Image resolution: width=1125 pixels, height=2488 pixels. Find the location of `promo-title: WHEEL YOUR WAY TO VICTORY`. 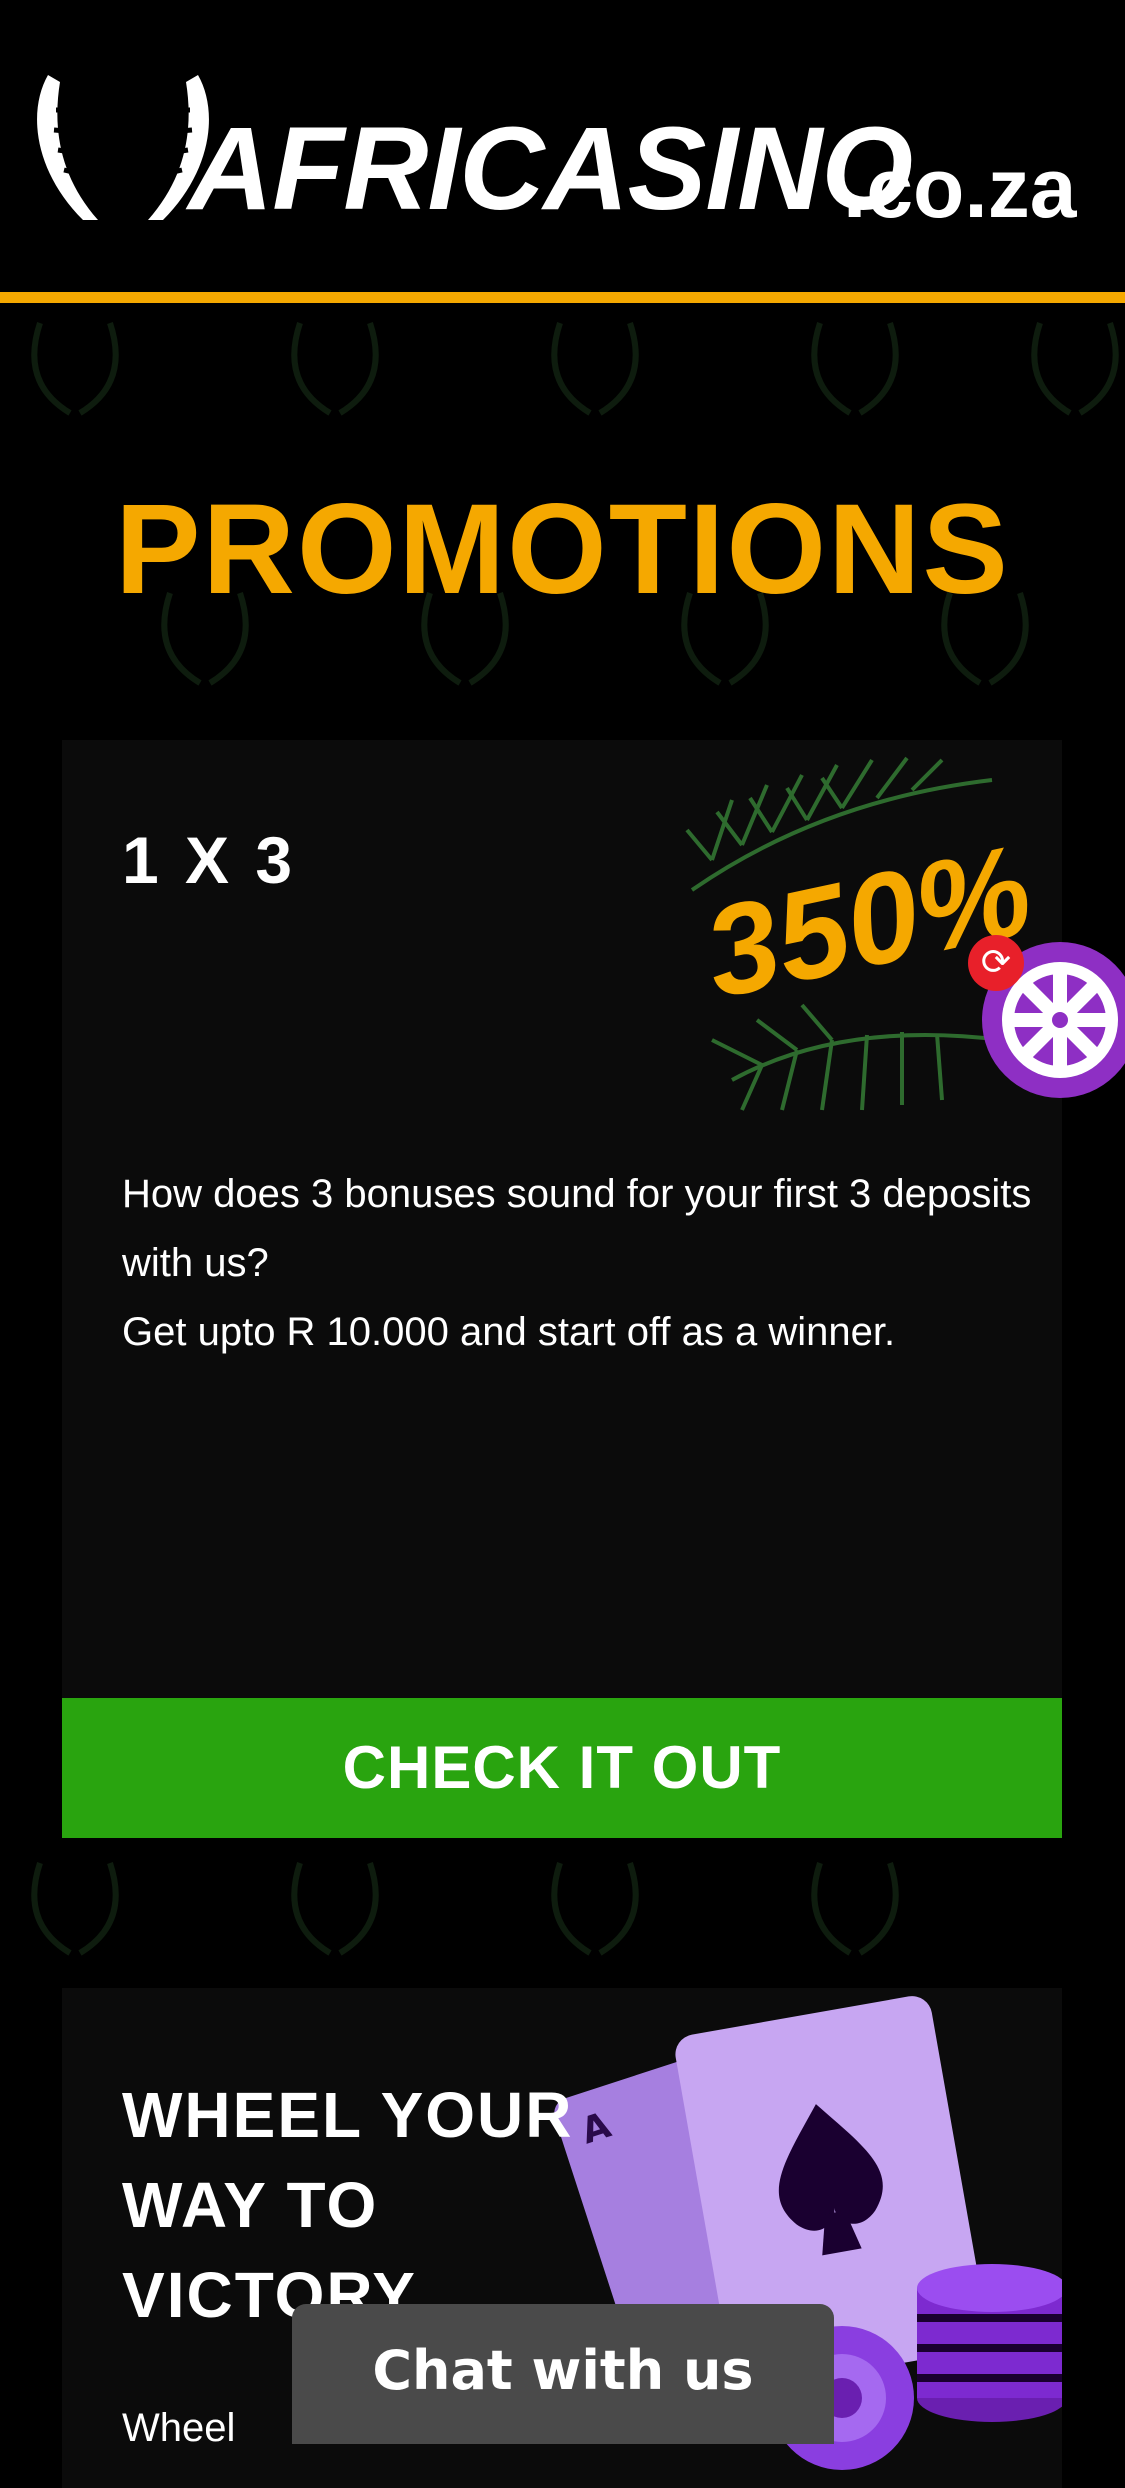

promo-title: WHEEL YOUR WAY TO VICTORY is located at coordinates (348, 2205).